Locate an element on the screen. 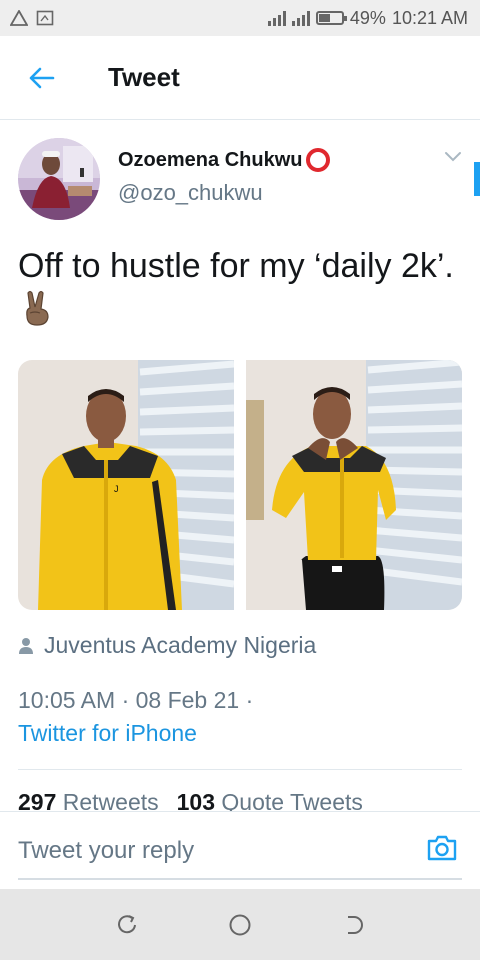 The height and width of the screenshot is (960, 480). photo-1-image: J is located at coordinates (126, 485).